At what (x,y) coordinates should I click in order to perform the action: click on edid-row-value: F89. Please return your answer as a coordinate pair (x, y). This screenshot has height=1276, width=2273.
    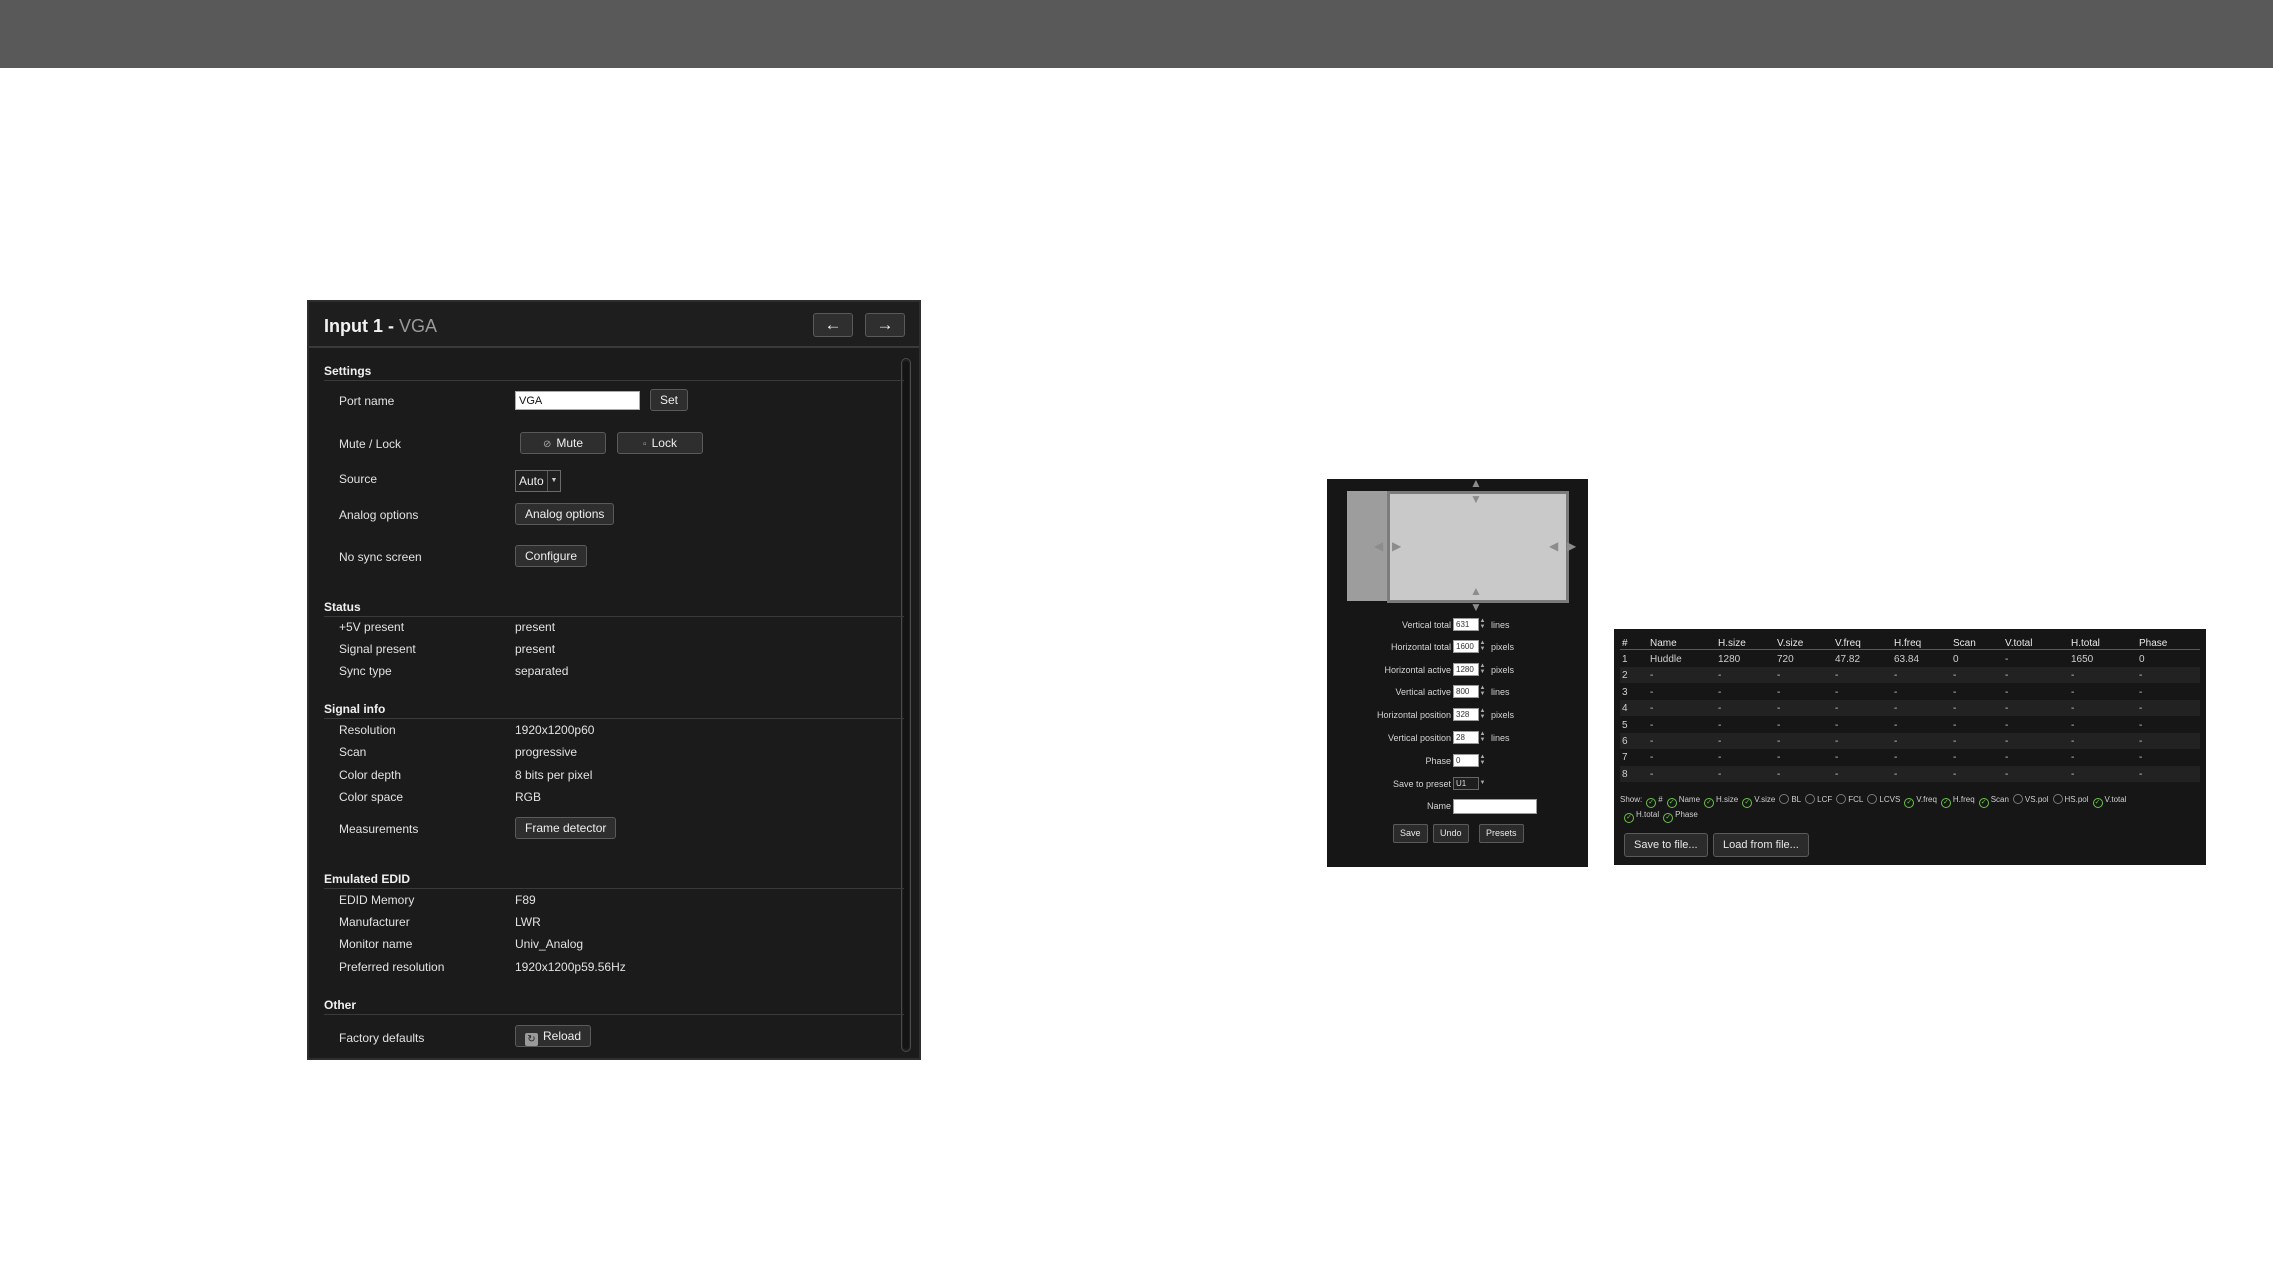
    Looking at the image, I should click on (525, 900).